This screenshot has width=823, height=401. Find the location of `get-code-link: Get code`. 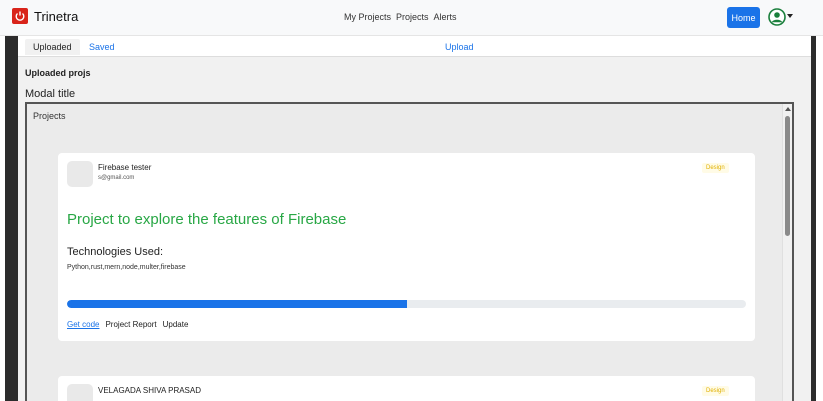

get-code-link: Get code is located at coordinates (83, 324).